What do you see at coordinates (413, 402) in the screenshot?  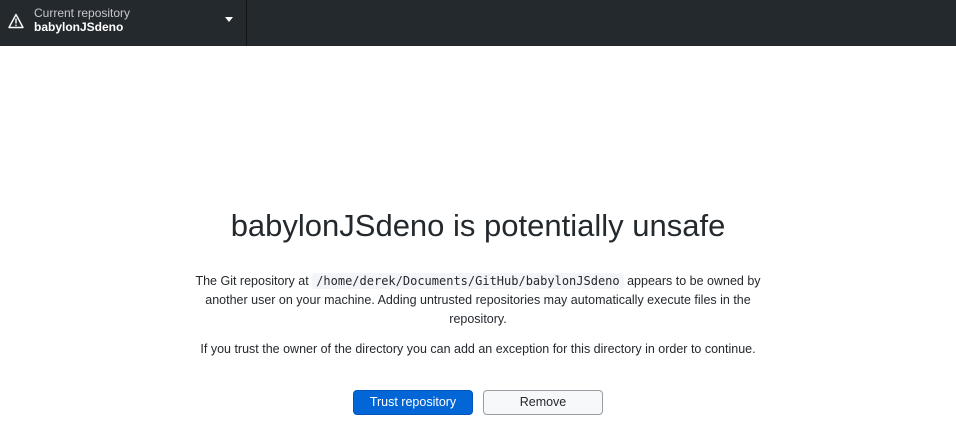 I see `trust-repository-button: Trust repository` at bounding box center [413, 402].